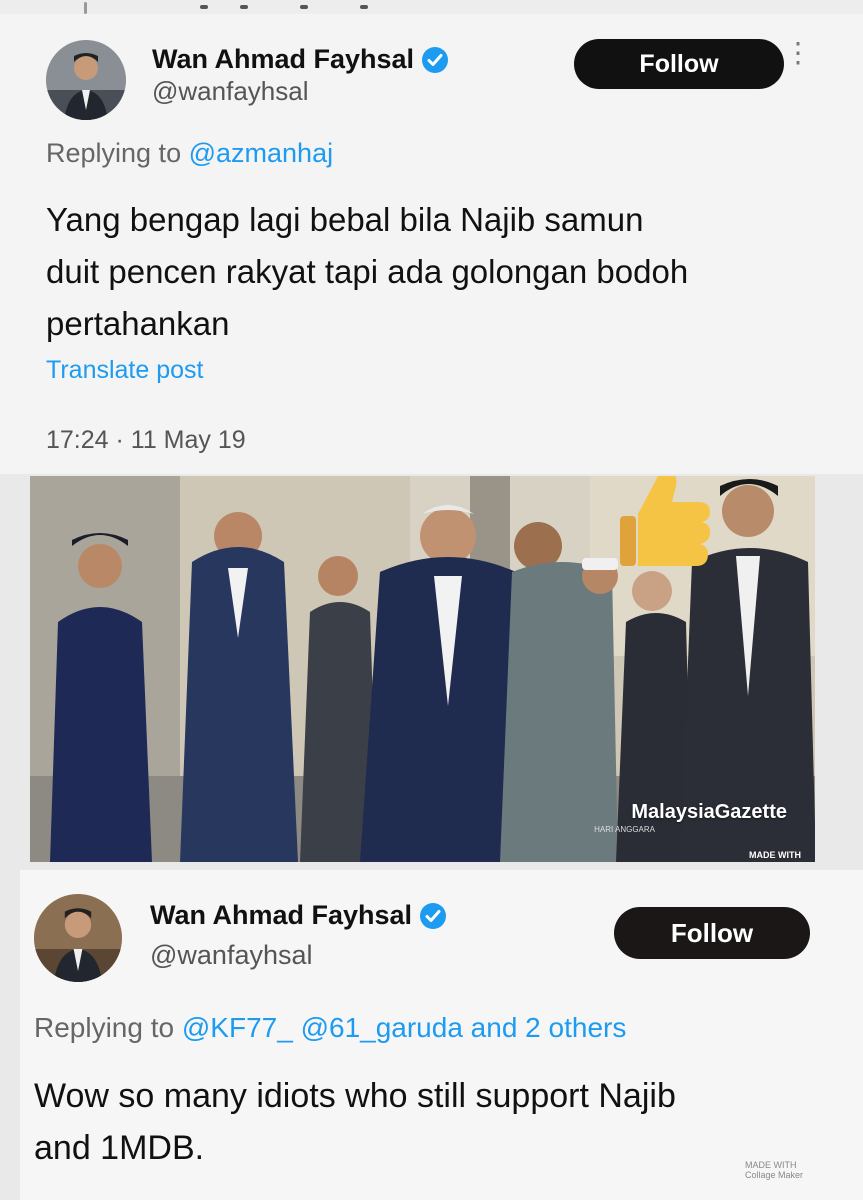 Image resolution: width=863 pixels, height=1200 pixels. Describe the element at coordinates (773, 1170) in the screenshot. I see `collage-maker-watermark: MADE WITH Collage Maker` at that location.